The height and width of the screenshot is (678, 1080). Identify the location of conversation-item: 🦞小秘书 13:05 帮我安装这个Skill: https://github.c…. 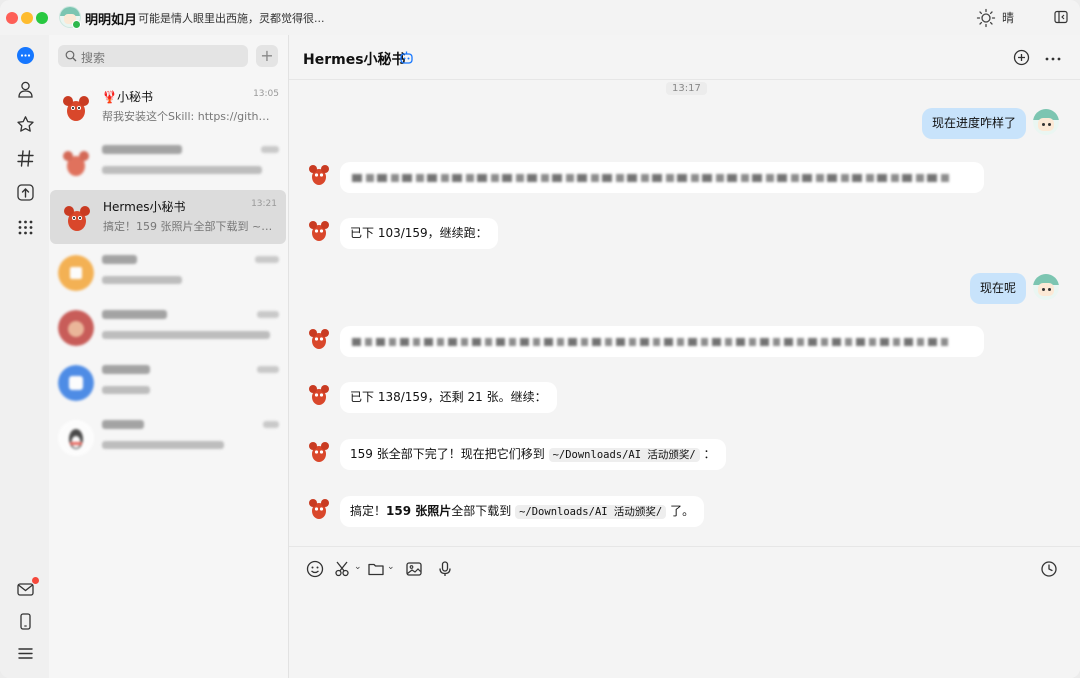
(168, 107).